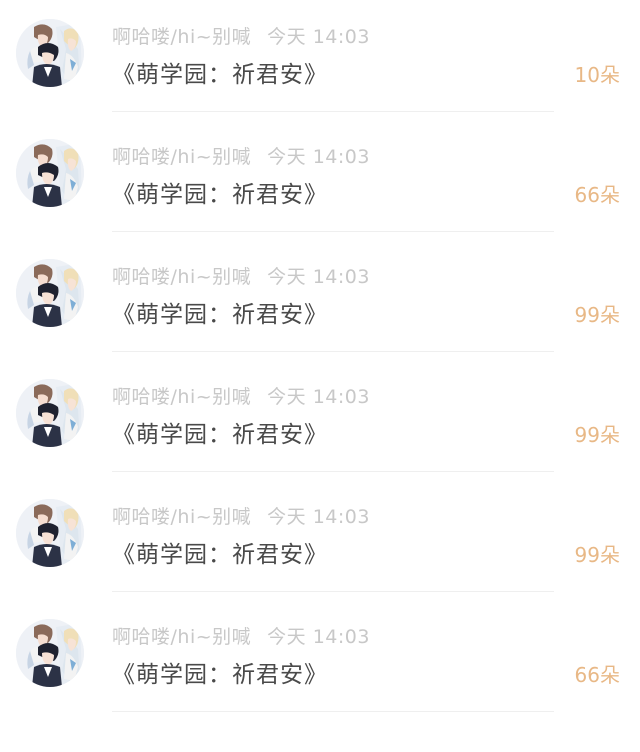 The image size is (640, 752). What do you see at coordinates (333, 711) in the screenshot?
I see `divider` at bounding box center [333, 711].